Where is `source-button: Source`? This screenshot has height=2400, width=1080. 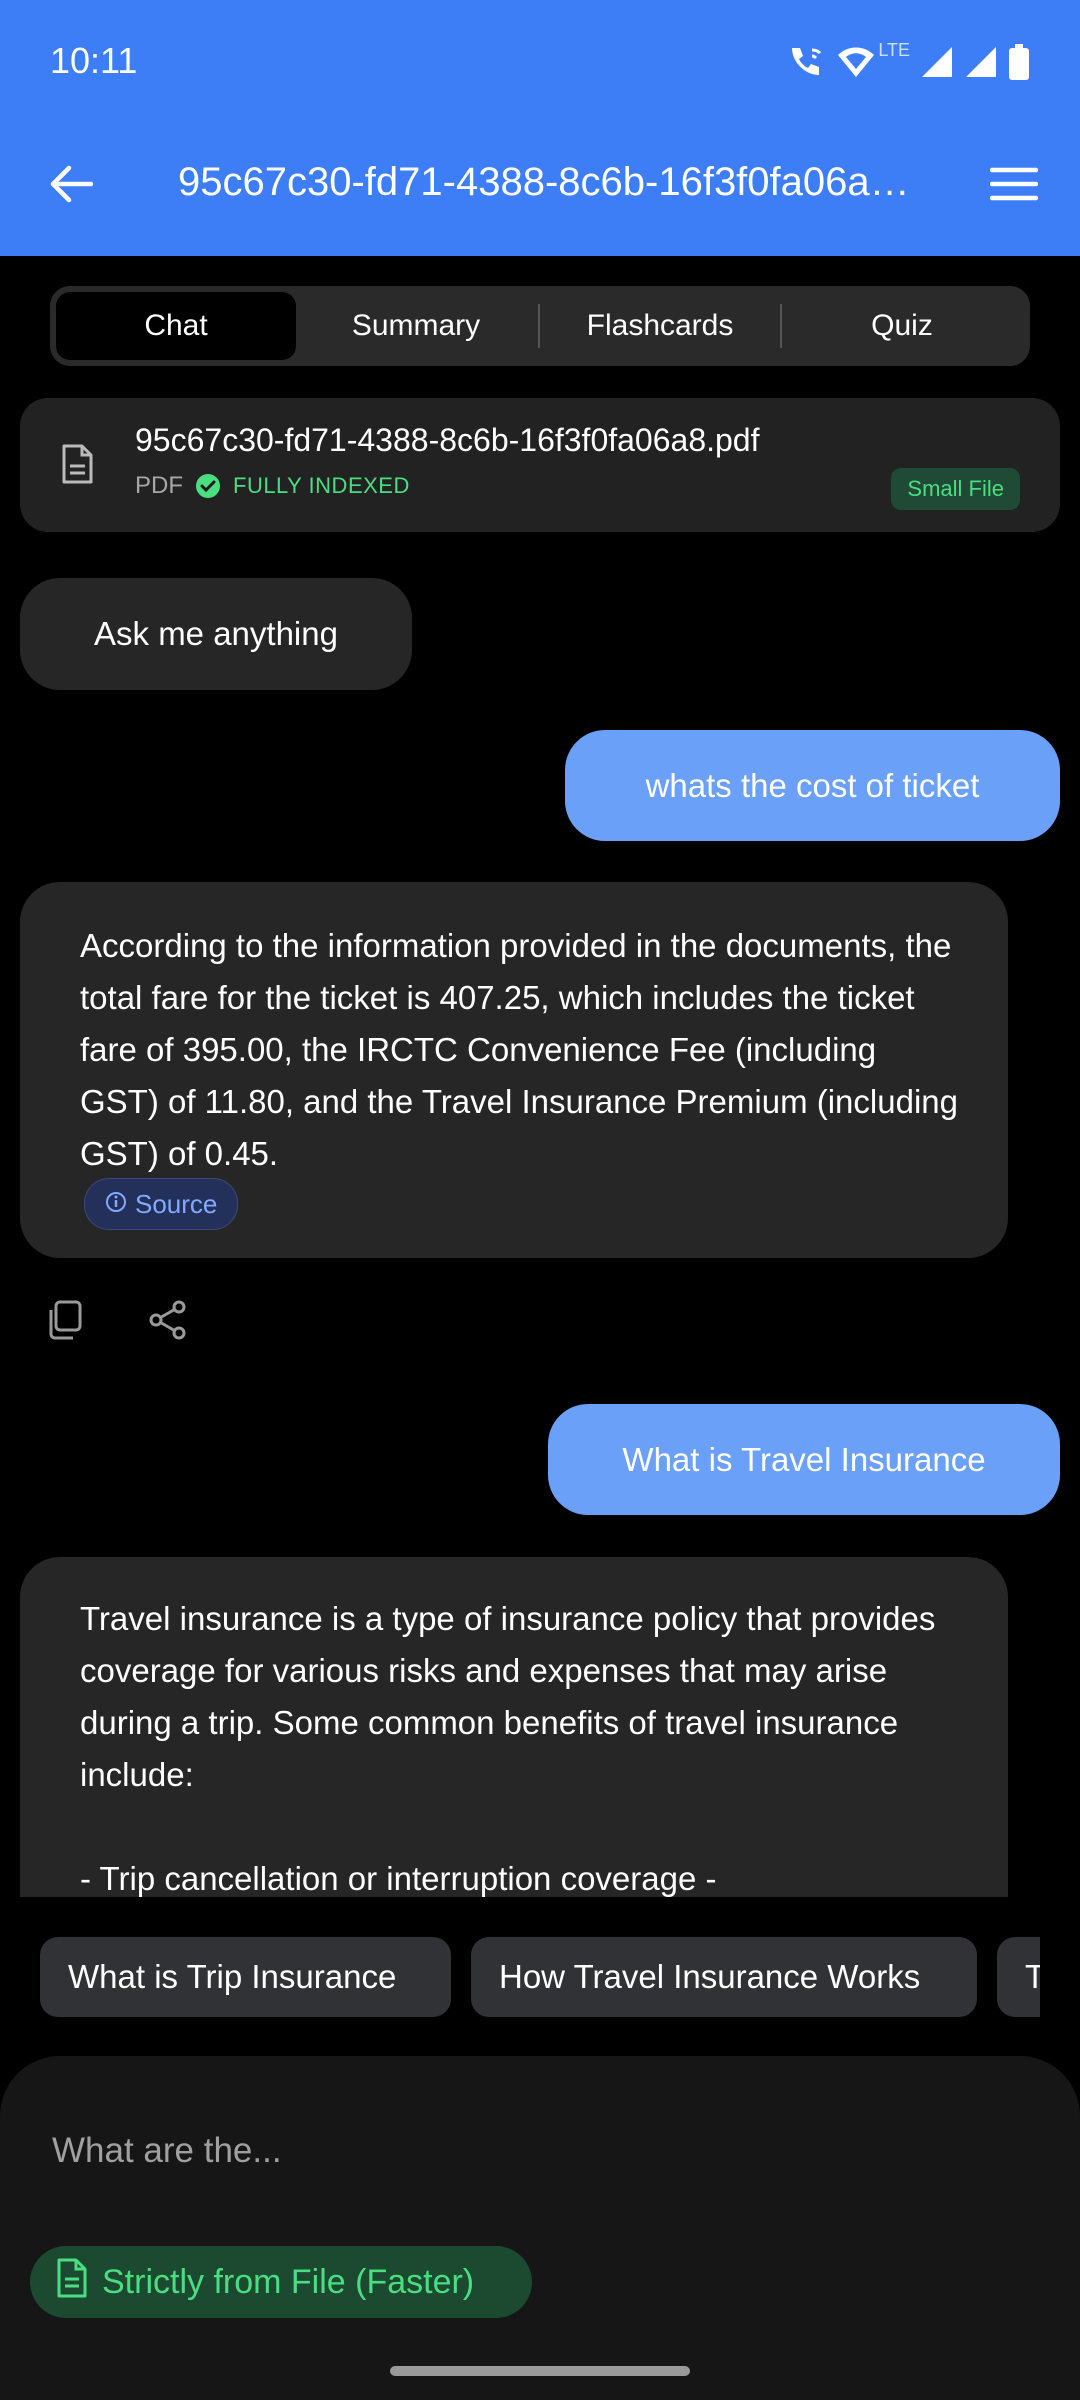
source-button: Source is located at coordinates (161, 1204).